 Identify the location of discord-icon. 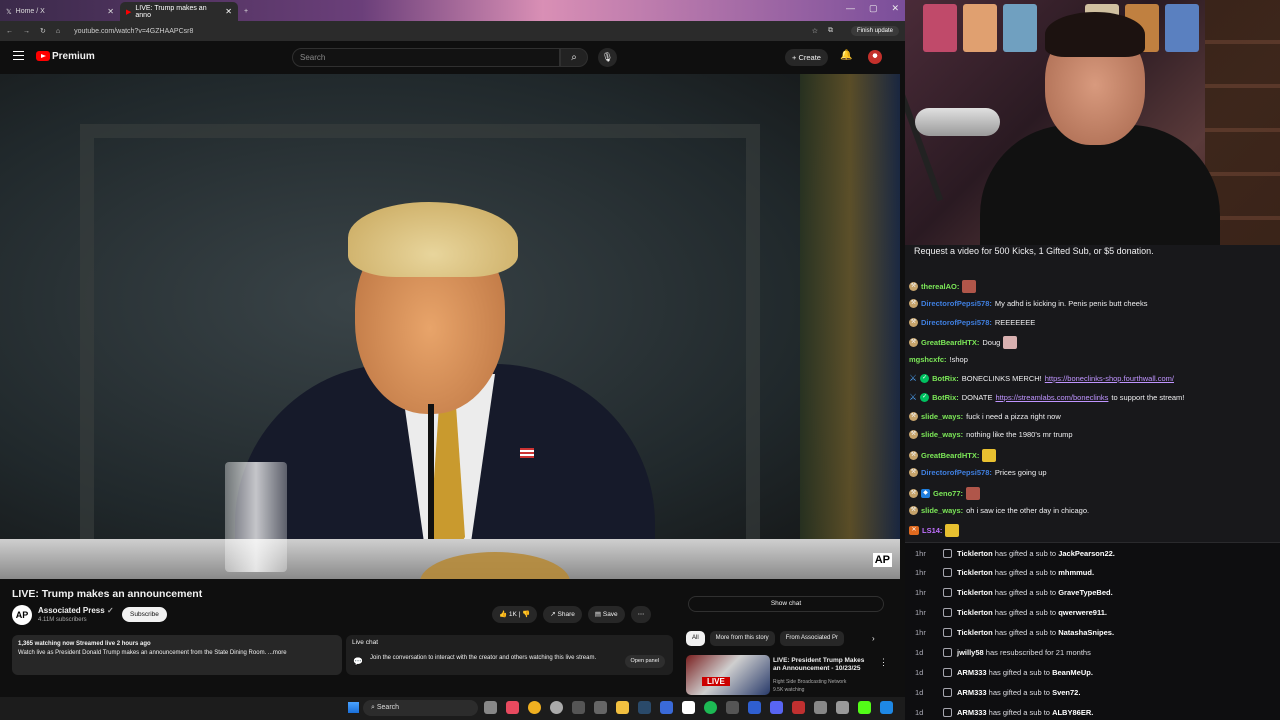
(776, 707).